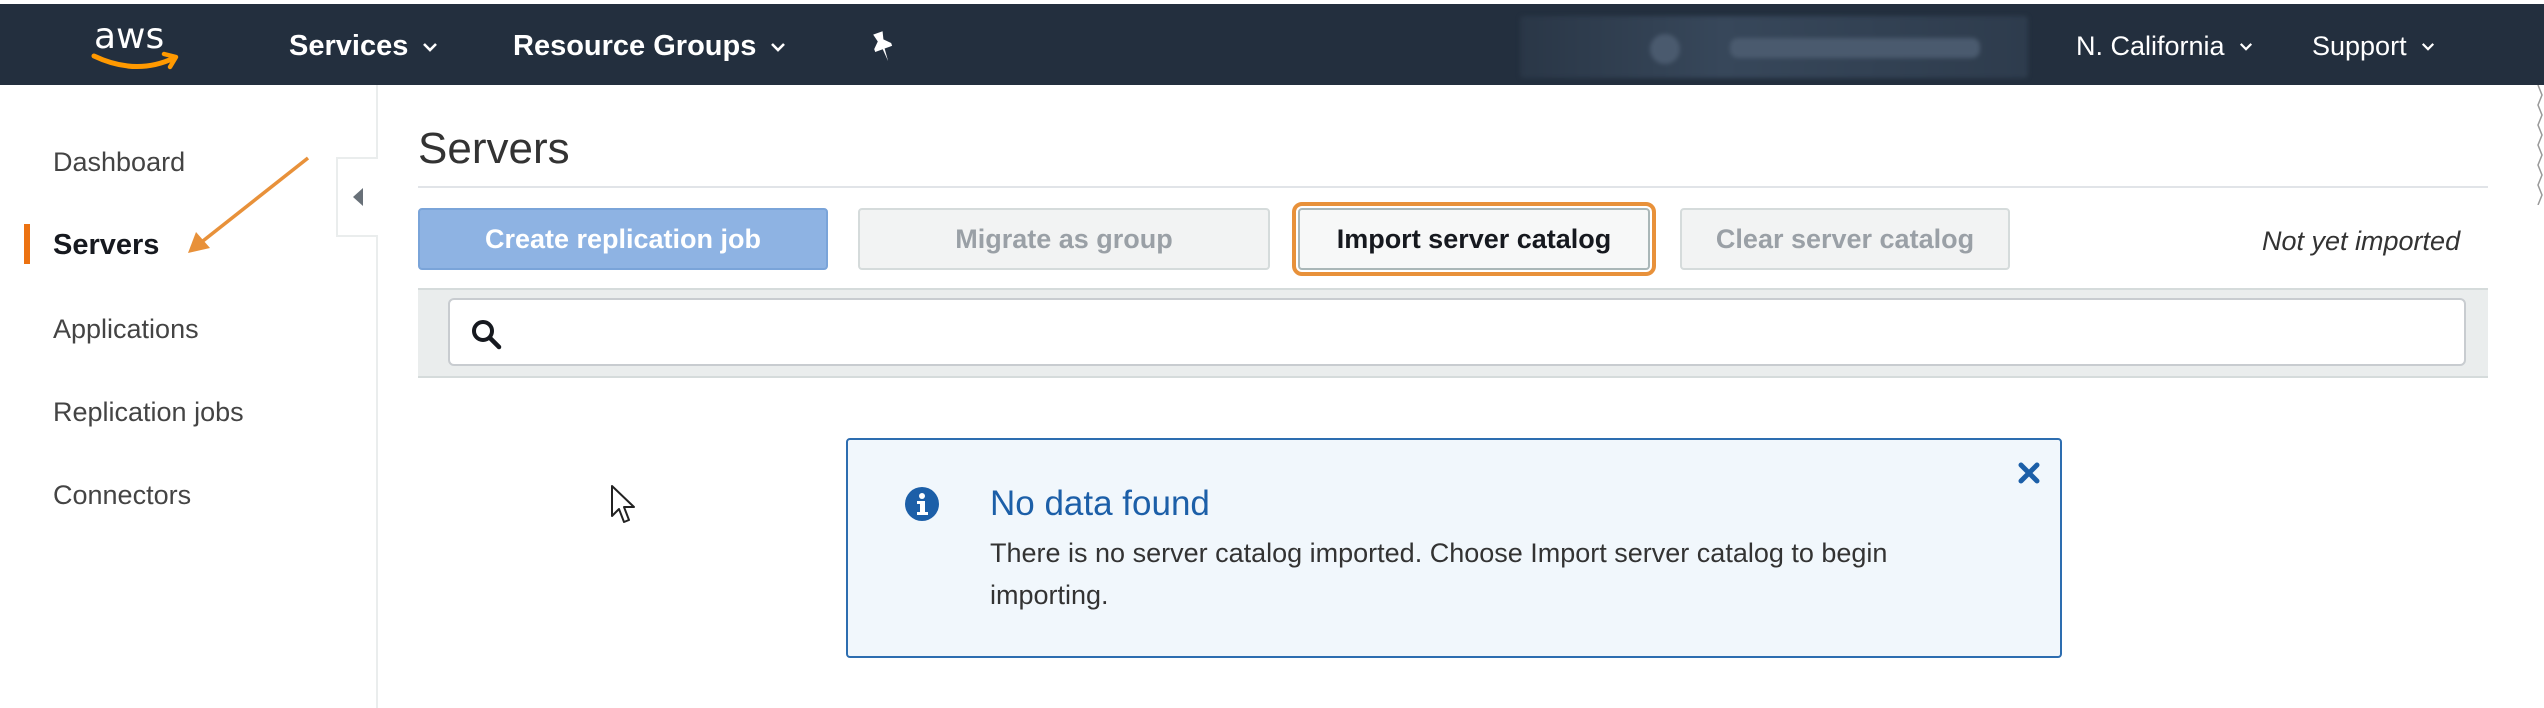  Describe the element at coordinates (1474, 239) in the screenshot. I see `import-server-catalog-button: Import server catalog` at that location.